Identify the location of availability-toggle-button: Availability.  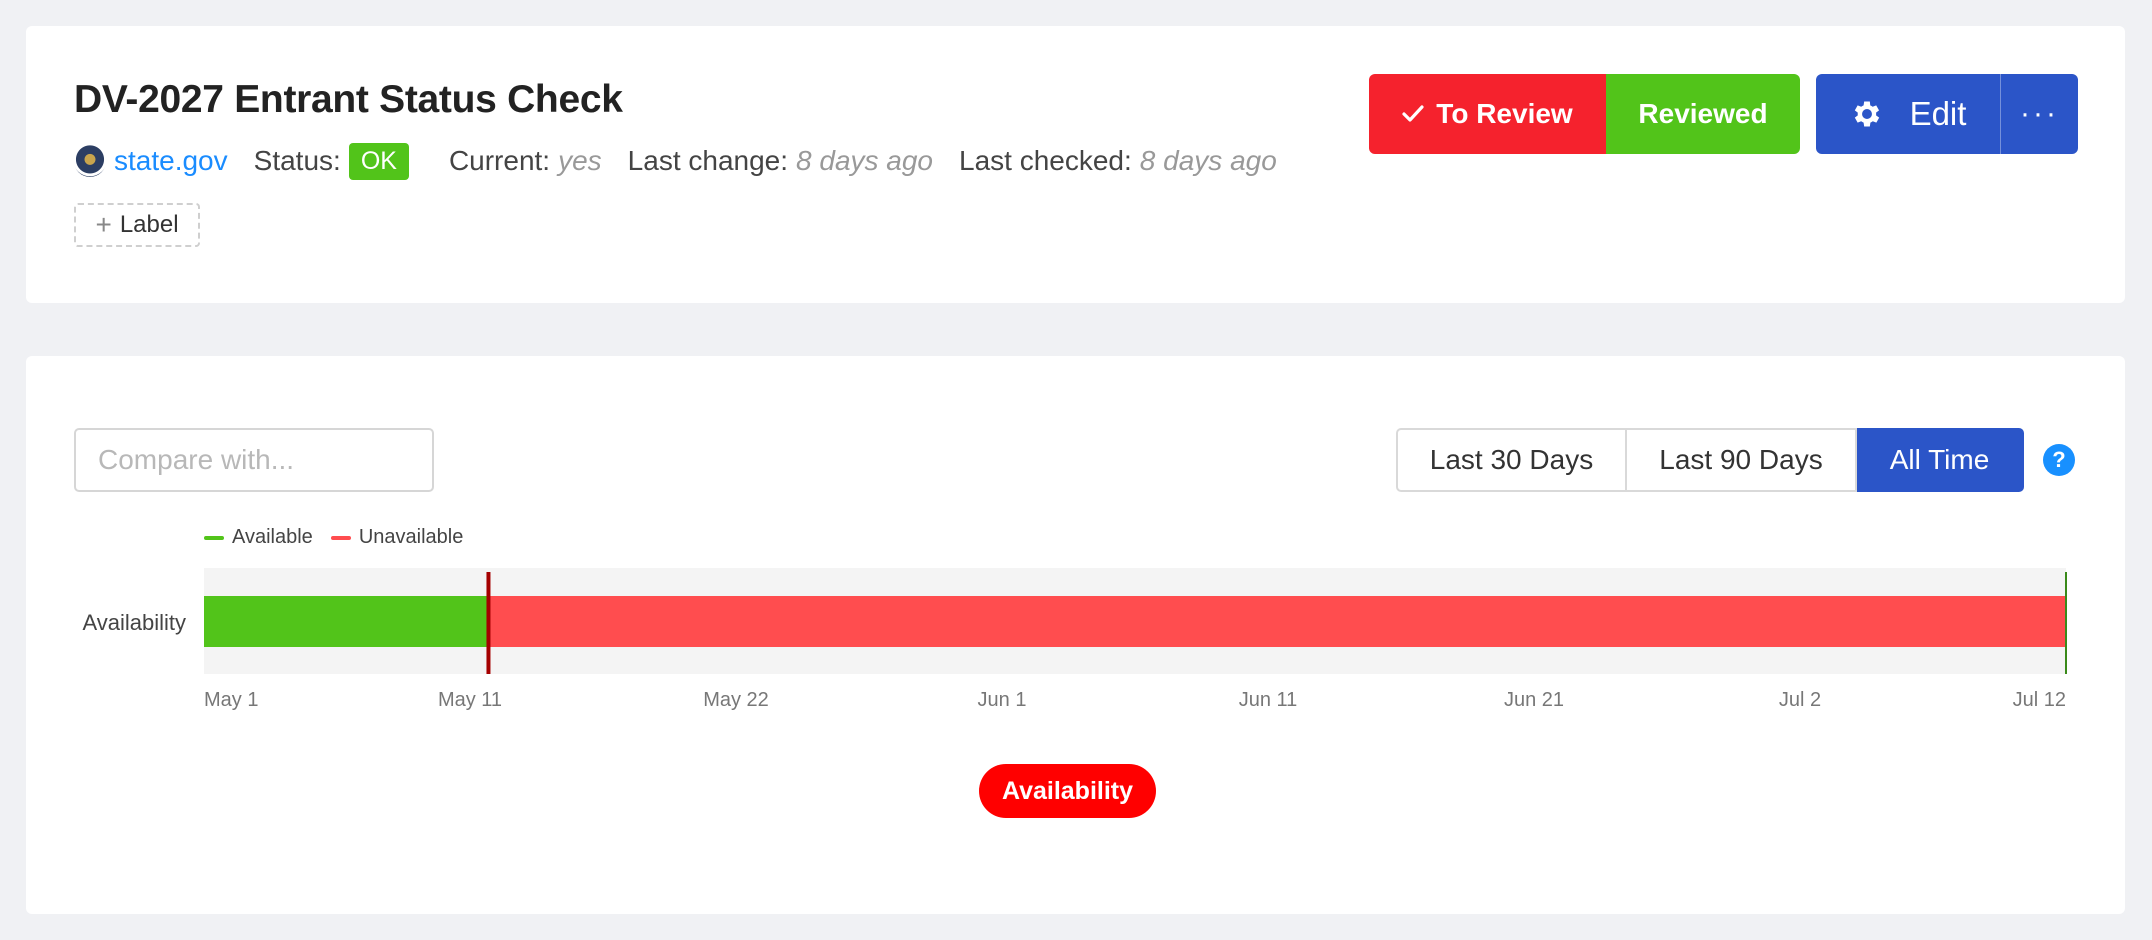
(1067, 791).